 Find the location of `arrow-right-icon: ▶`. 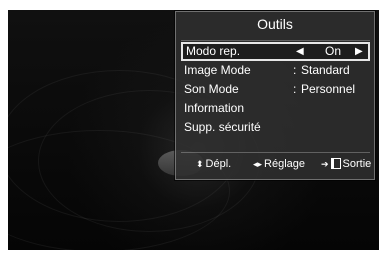

arrow-right-icon: ▶ is located at coordinates (359, 51).